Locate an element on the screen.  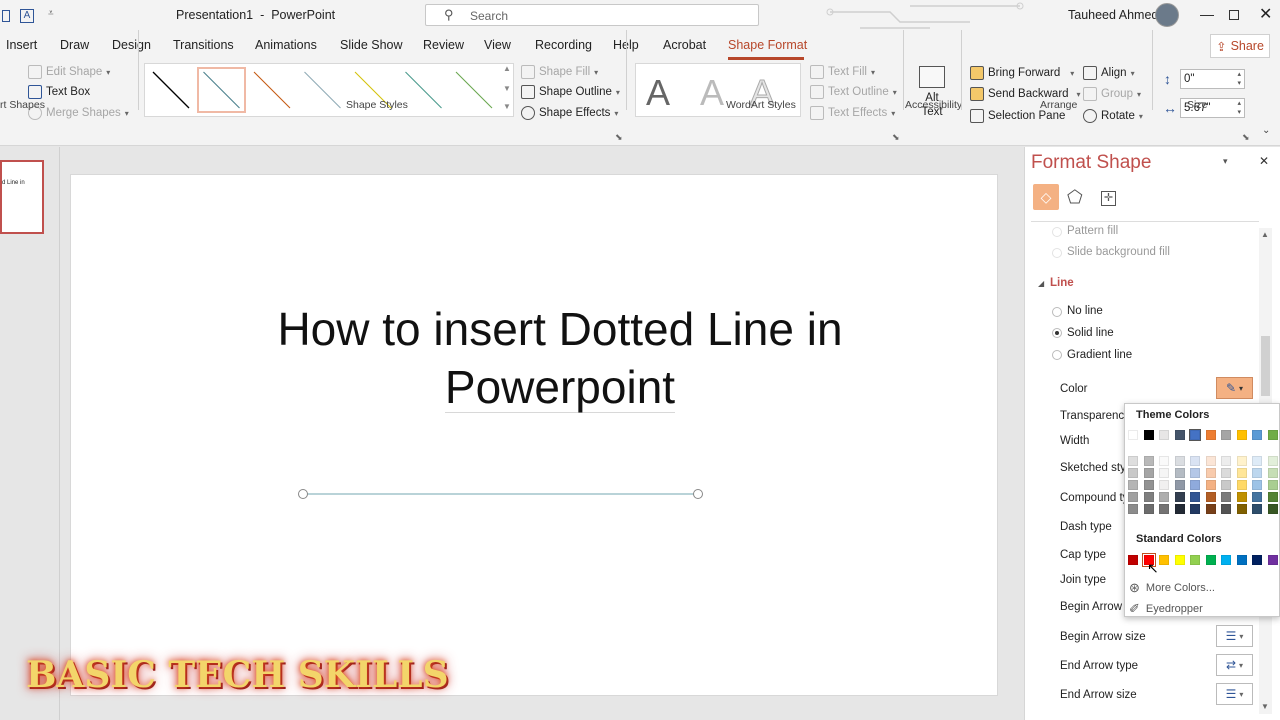
eyedropper-item: ✐ Eyedropper is located at coordinates (1166, 609).